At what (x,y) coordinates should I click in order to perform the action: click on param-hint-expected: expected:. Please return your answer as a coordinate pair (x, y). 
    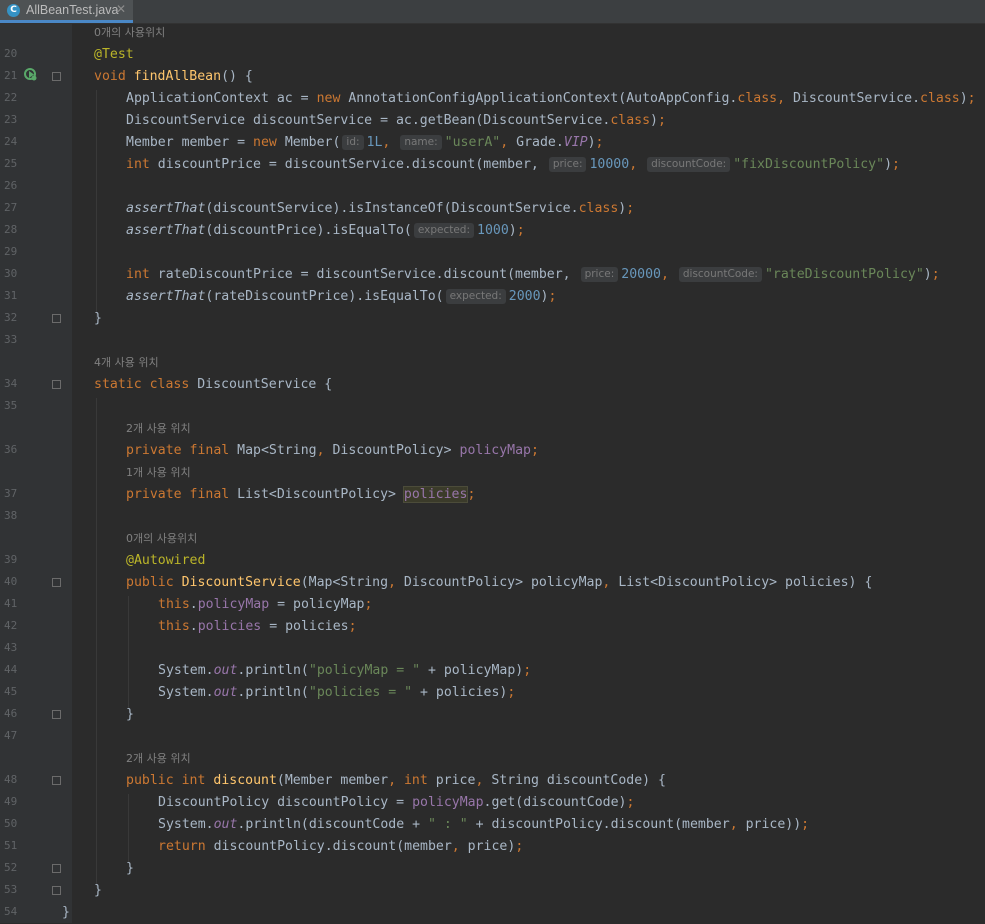
    Looking at the image, I should click on (444, 230).